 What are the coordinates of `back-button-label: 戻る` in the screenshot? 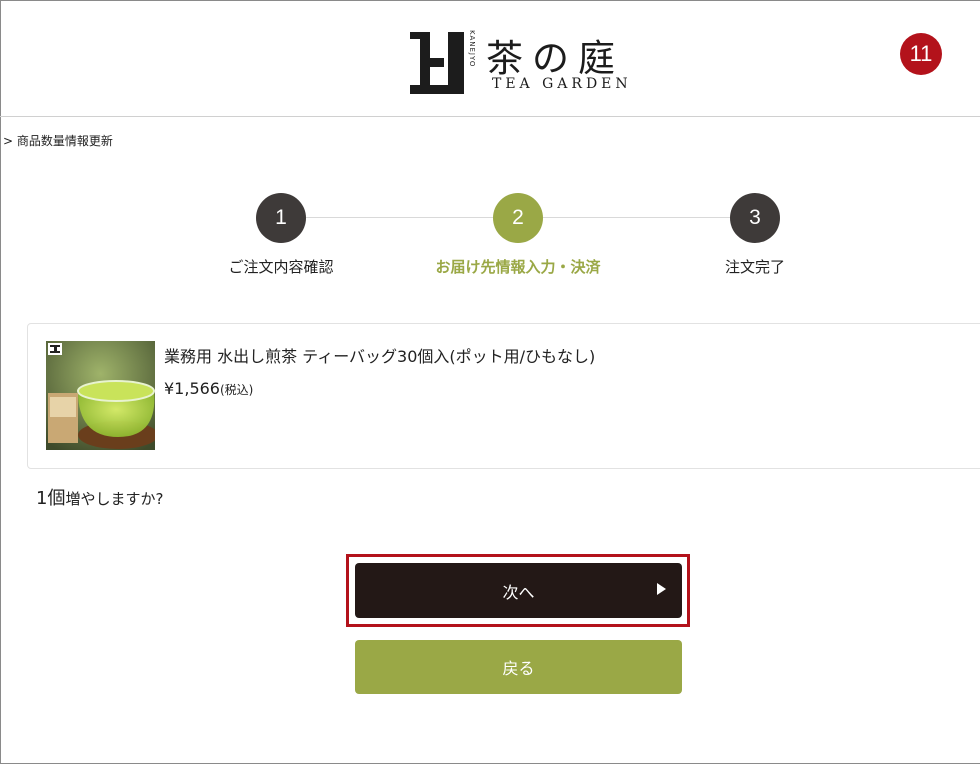 It's located at (518, 668).